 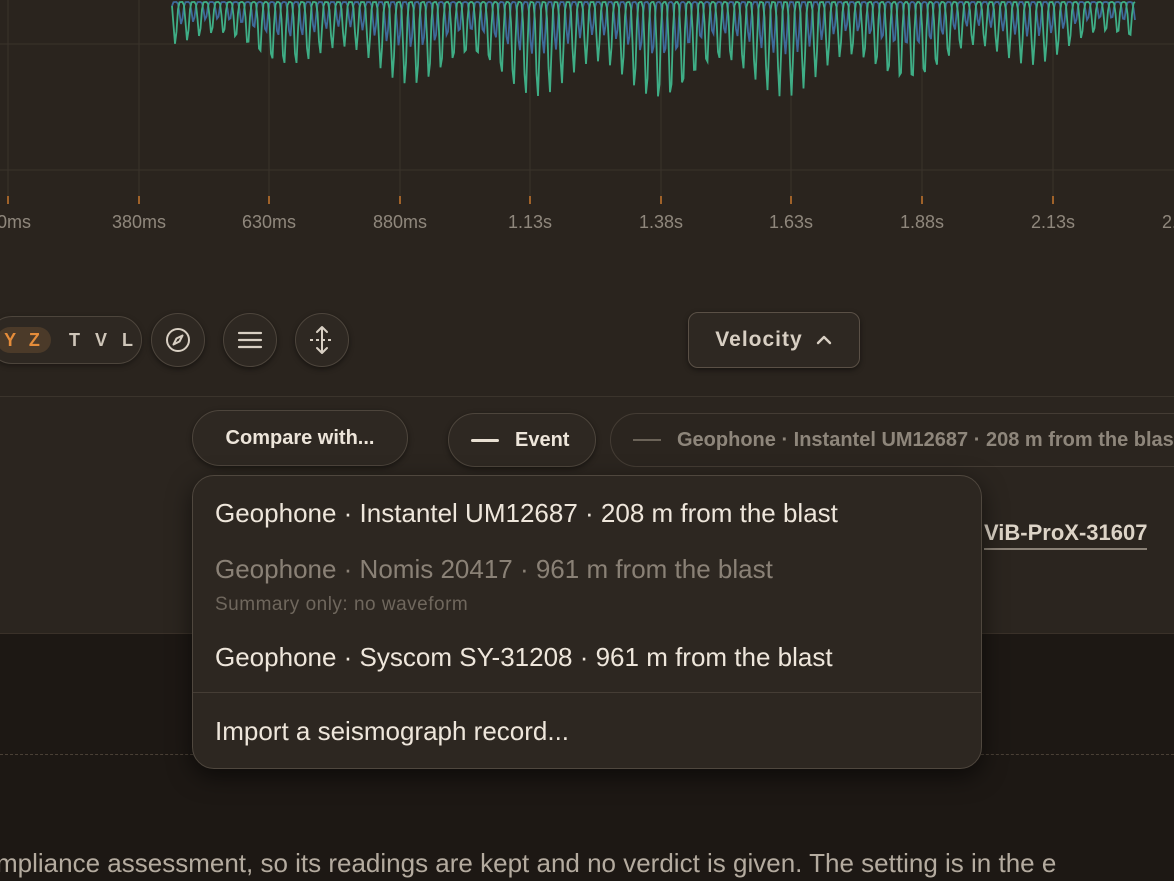 What do you see at coordinates (1167, 222) in the screenshot?
I see `time-tick-label: 2.38s` at bounding box center [1167, 222].